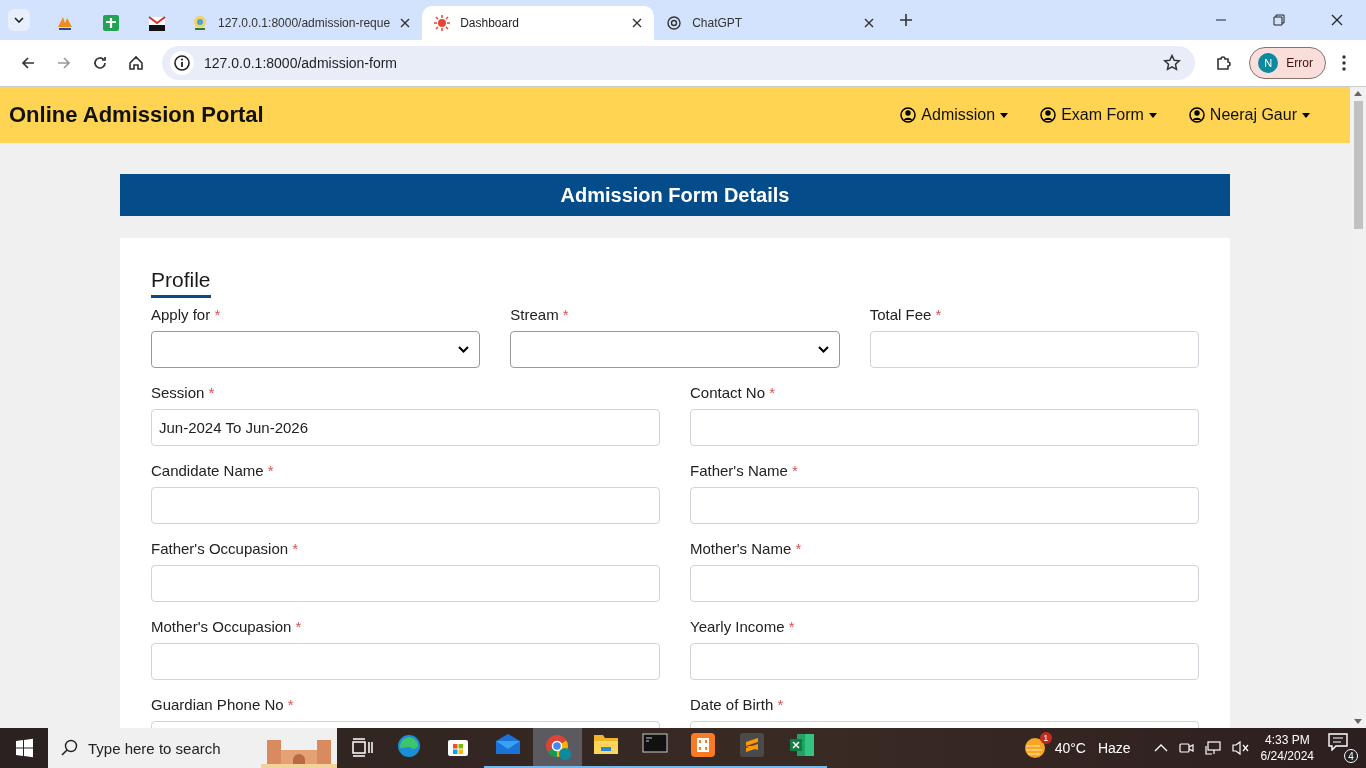 The width and height of the screenshot is (1366, 768). Describe the element at coordinates (111, 23) in the screenshot. I see `plus-sheet-icon` at that location.